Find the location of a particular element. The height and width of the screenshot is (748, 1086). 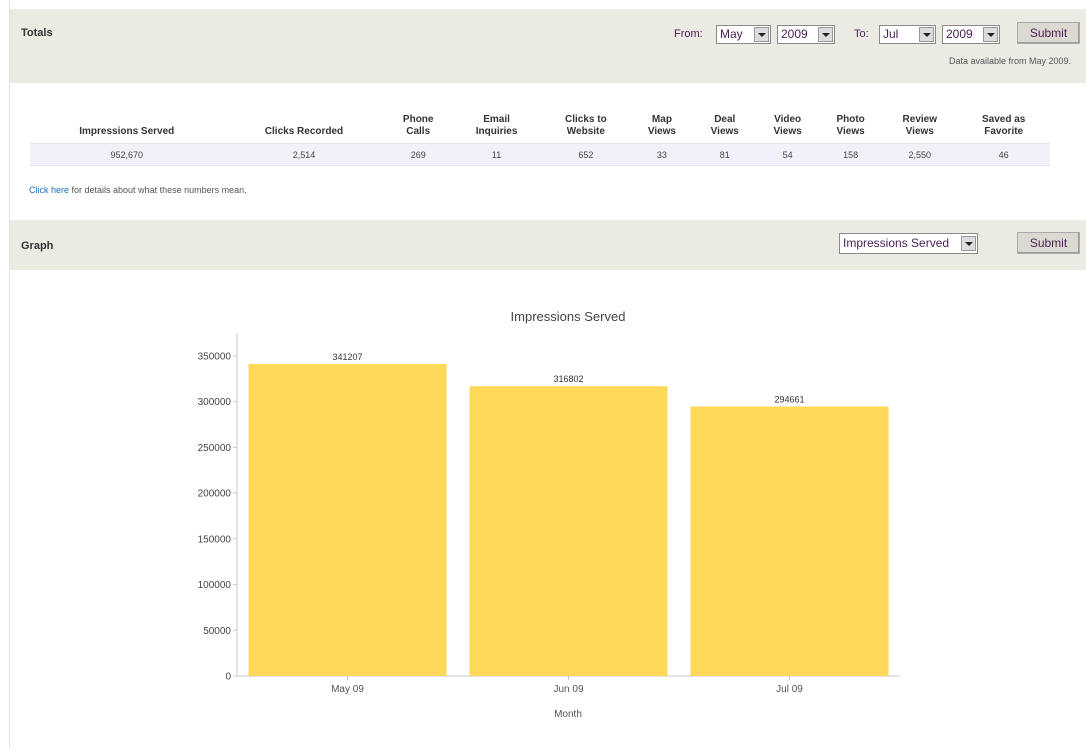

column-header-line: Saved as is located at coordinates (1003, 119).